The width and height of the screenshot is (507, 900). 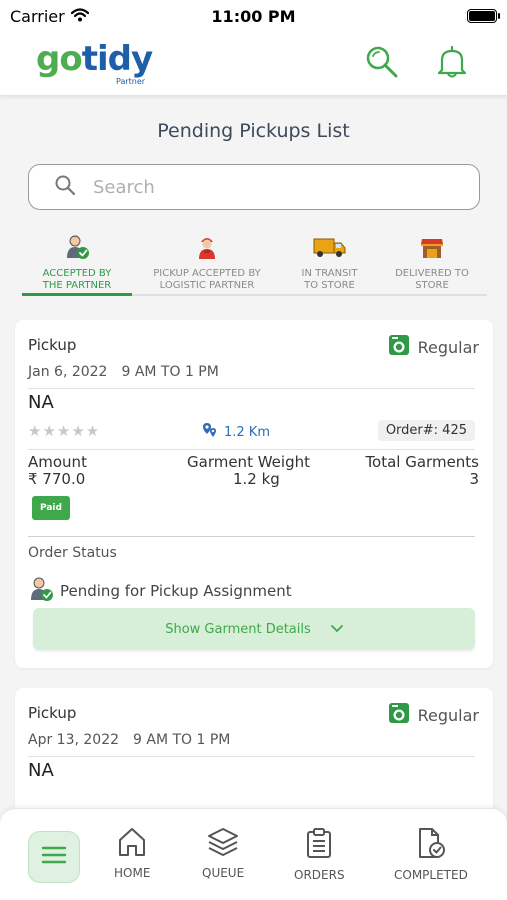 I want to click on bell-icon, so click(x=452, y=63).